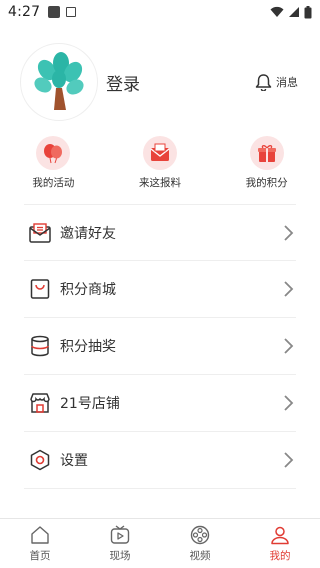  I want to click on quick-actions: 我的活动 来这报料 我的积分, so click(160, 166).